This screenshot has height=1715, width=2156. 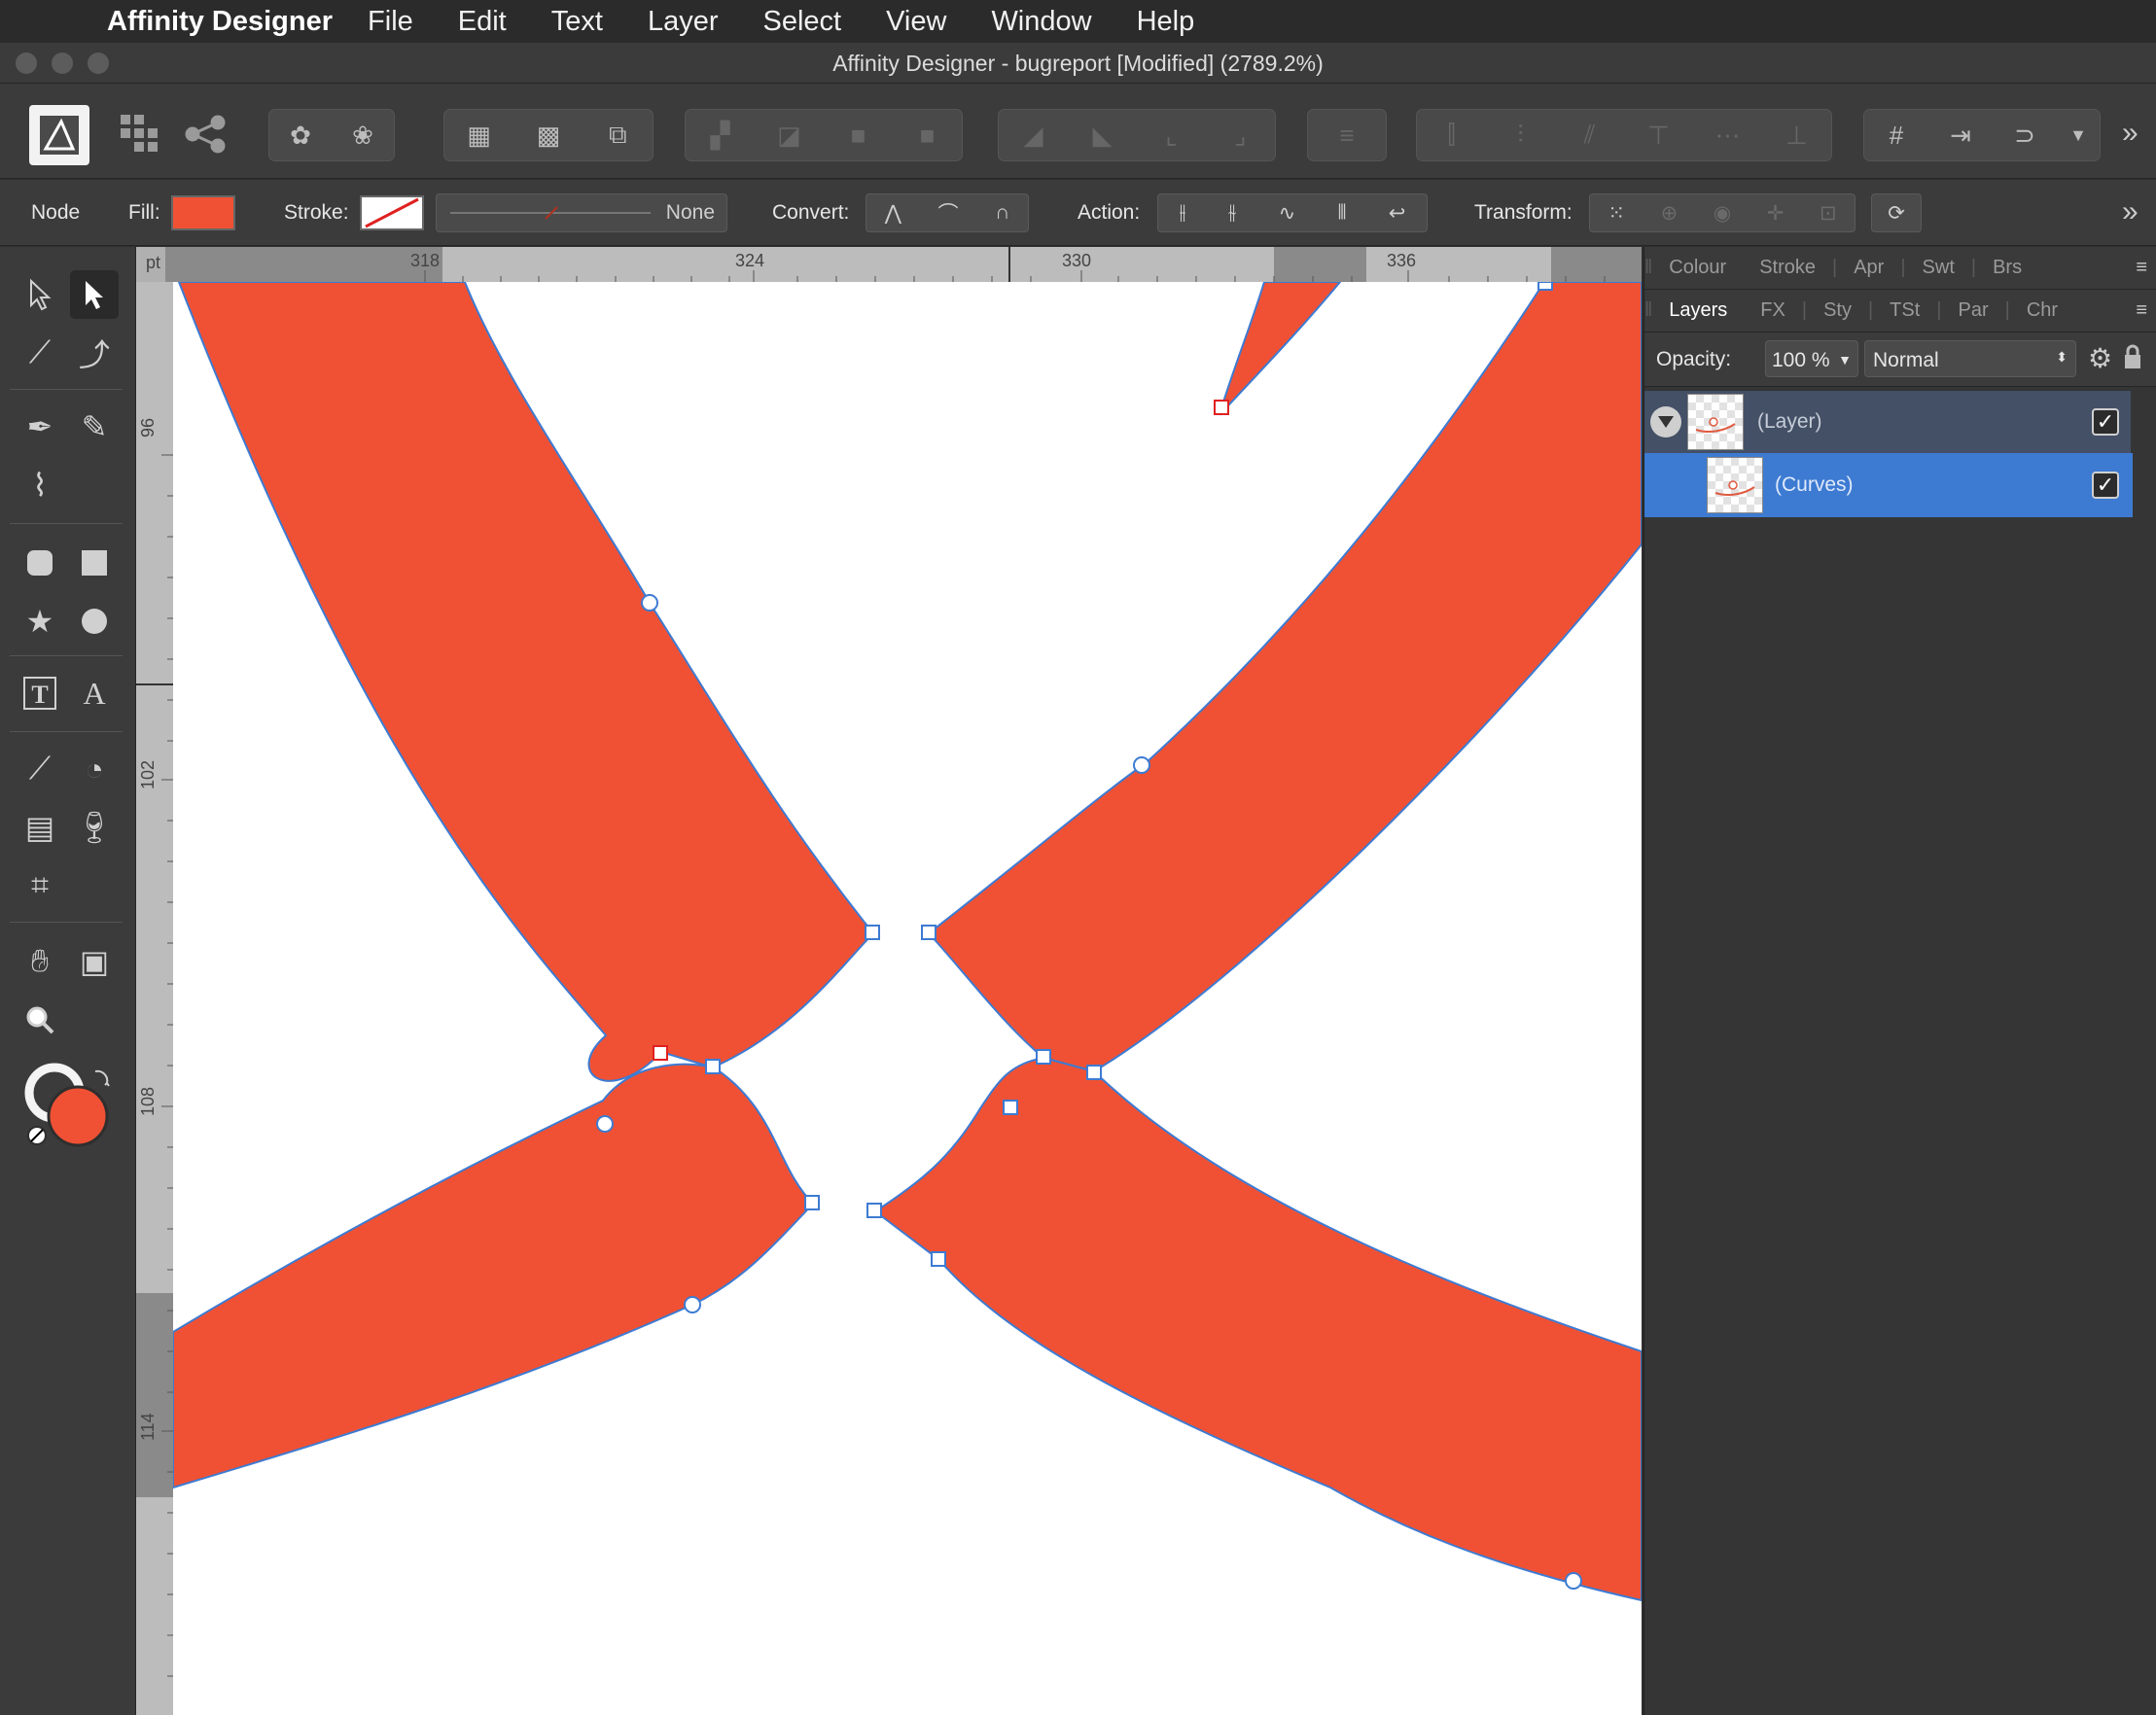 What do you see at coordinates (1232, 213) in the screenshot?
I see `close-curve-icon: ⫳` at bounding box center [1232, 213].